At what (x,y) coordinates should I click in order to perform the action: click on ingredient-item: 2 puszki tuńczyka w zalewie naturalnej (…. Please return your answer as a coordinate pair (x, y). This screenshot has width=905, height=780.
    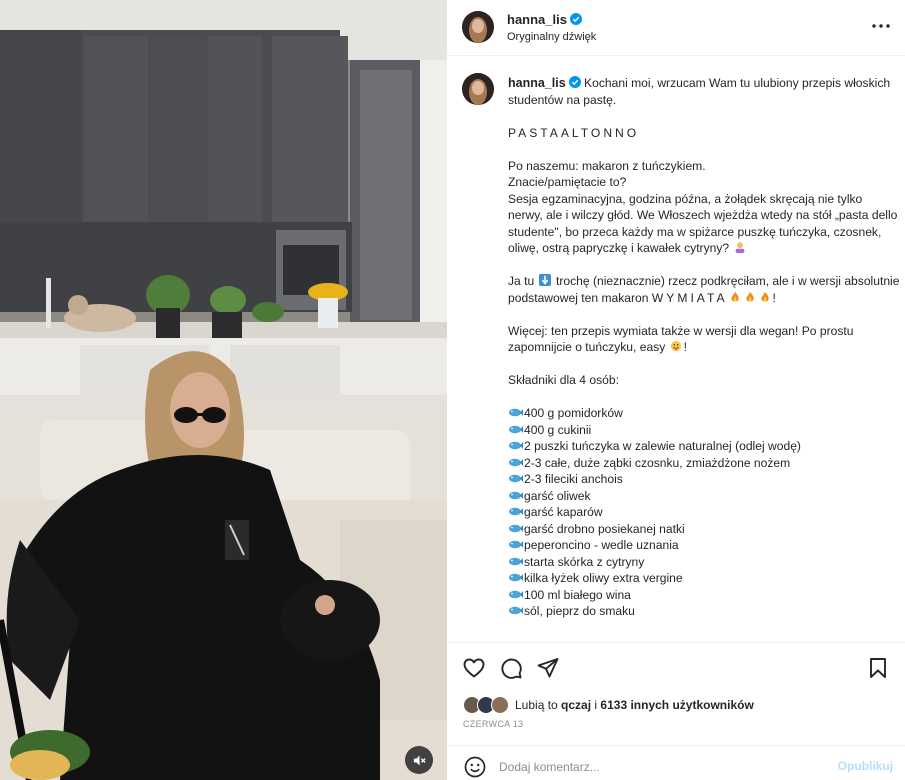
    Looking at the image, I should click on (704, 446).